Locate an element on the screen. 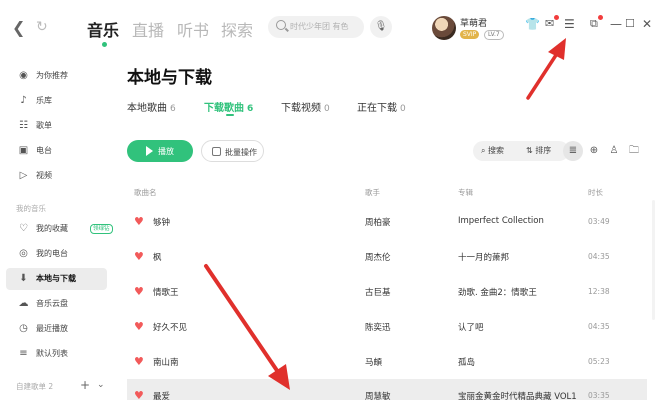  radio-icon: ◎ is located at coordinates (23, 253).